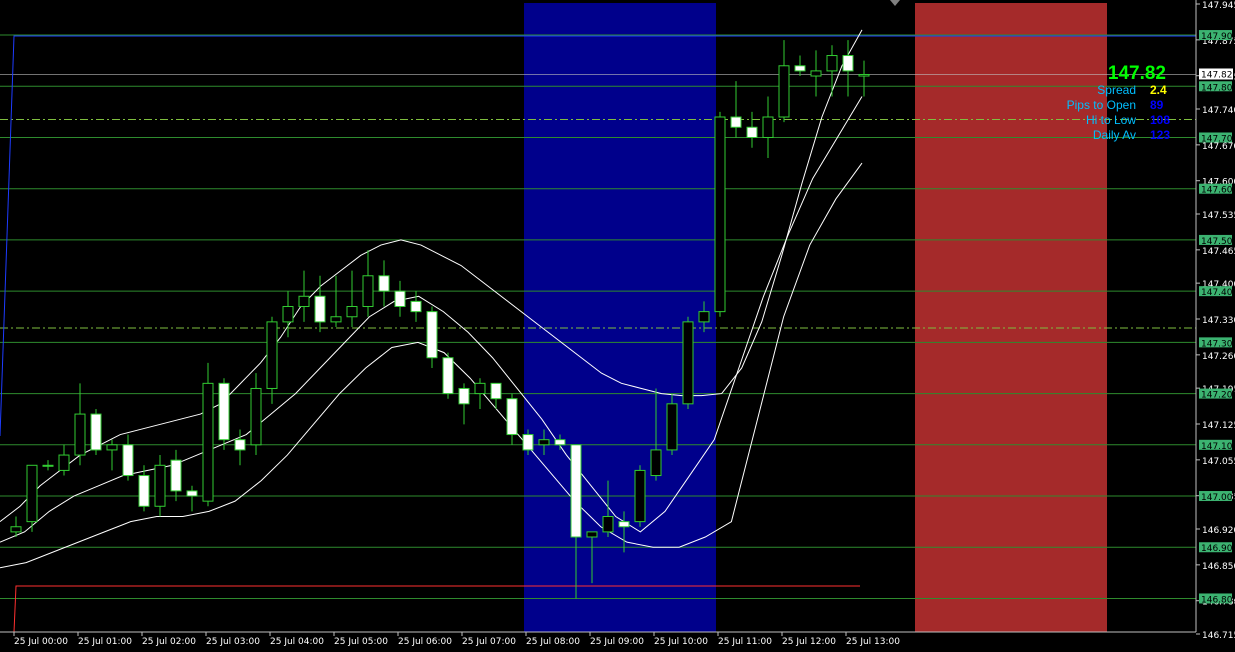 The width and height of the screenshot is (1235, 652). Describe the element at coordinates (1218, 567) in the screenshot. I see `price-tick-label: 146.850` at that location.